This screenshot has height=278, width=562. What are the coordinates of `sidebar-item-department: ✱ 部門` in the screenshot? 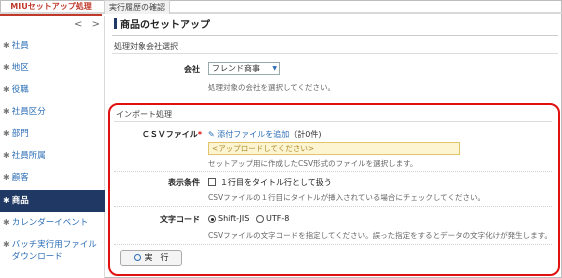 It's located at (52, 134).